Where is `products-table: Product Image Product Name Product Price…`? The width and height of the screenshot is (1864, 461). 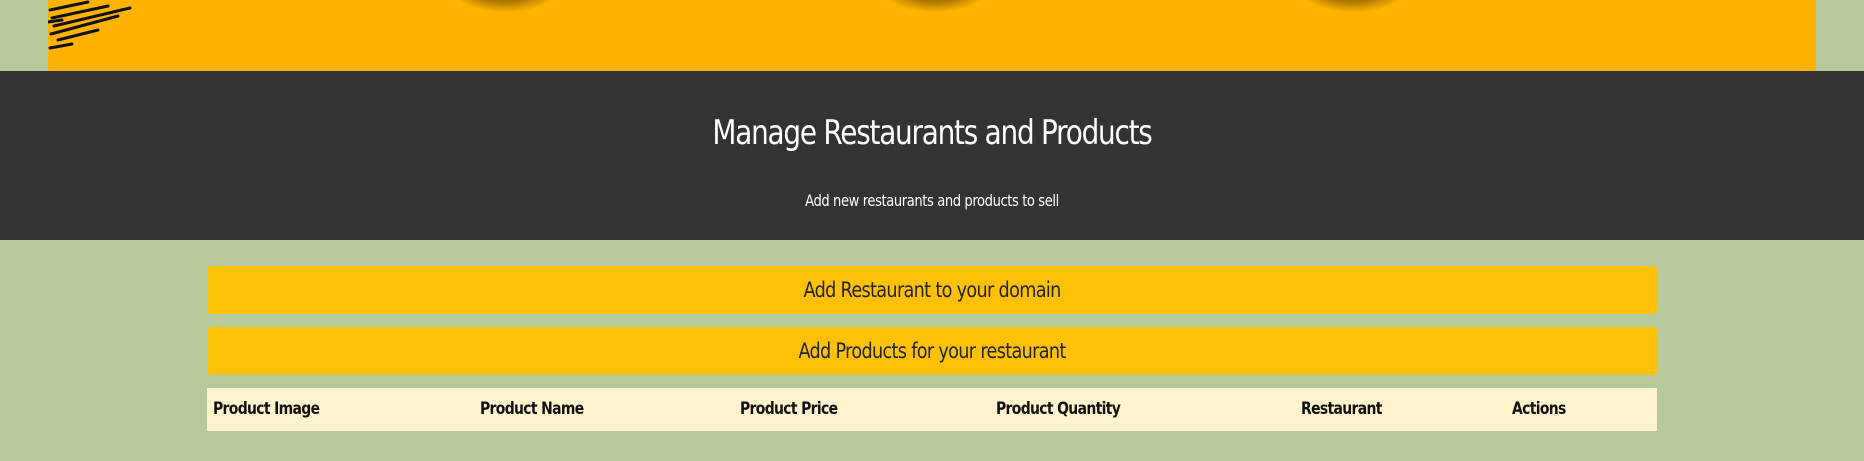 products-table: Product Image Product Name Product Price… is located at coordinates (932, 409).